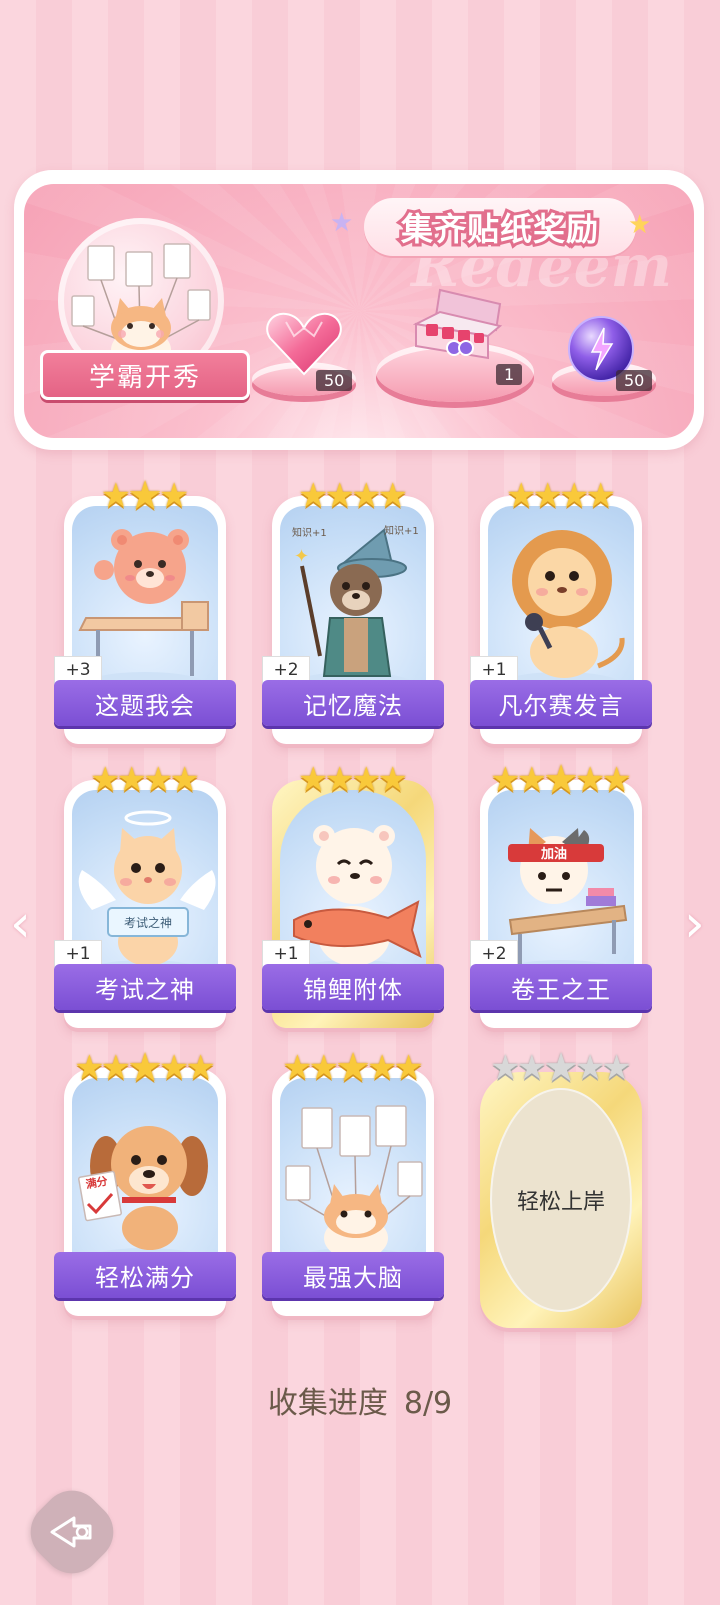 This screenshot has height=1605, width=720. Describe the element at coordinates (145, 908) in the screenshot. I see `sticker-card-4: 考试之神 ★ ★ ★ ★ +1 考试之神` at that location.